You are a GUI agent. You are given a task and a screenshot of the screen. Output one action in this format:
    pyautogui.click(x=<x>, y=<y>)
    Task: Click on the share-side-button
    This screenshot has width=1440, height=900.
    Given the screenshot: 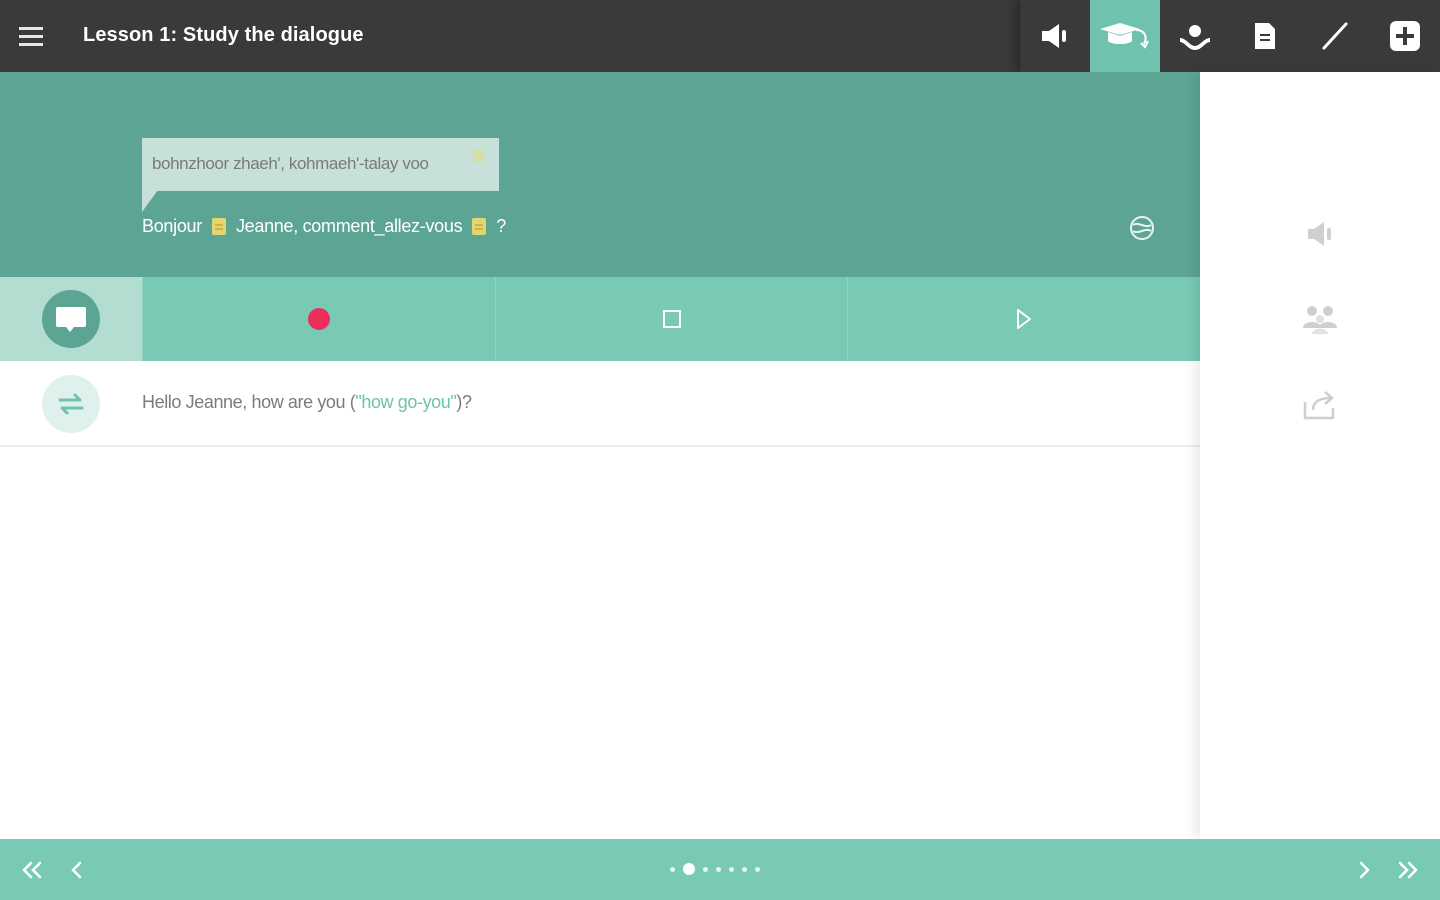 What is the action you would take?
    pyautogui.click(x=1320, y=405)
    